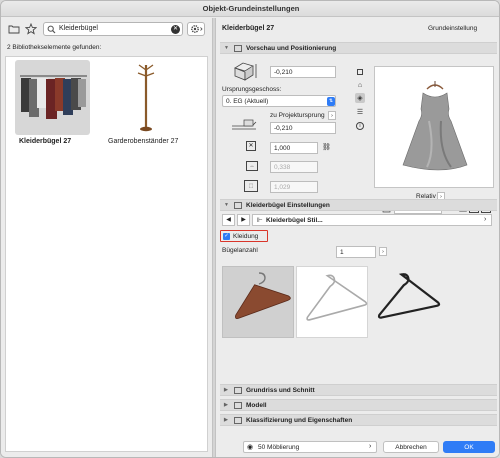  Describe the element at coordinates (358, 205) in the screenshot. I see `hanger-settings-header: ▼ Kleiderbügel Einstellungen` at that location.